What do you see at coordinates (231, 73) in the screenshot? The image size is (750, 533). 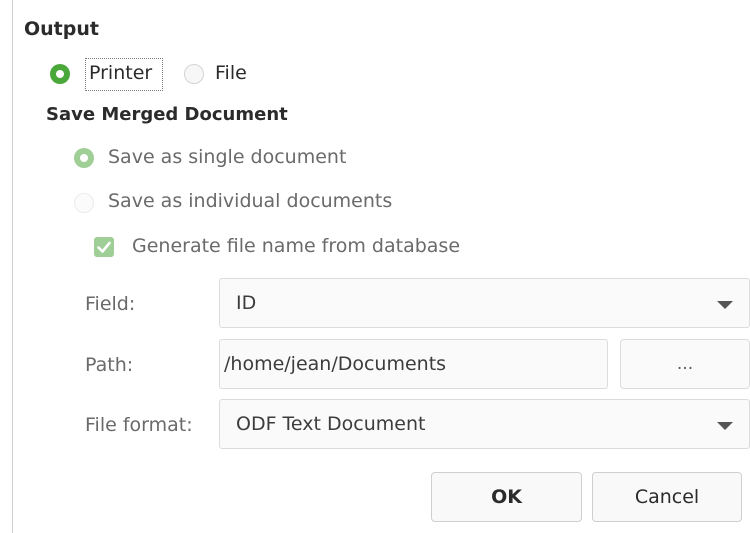 I see `file-label: File` at bounding box center [231, 73].